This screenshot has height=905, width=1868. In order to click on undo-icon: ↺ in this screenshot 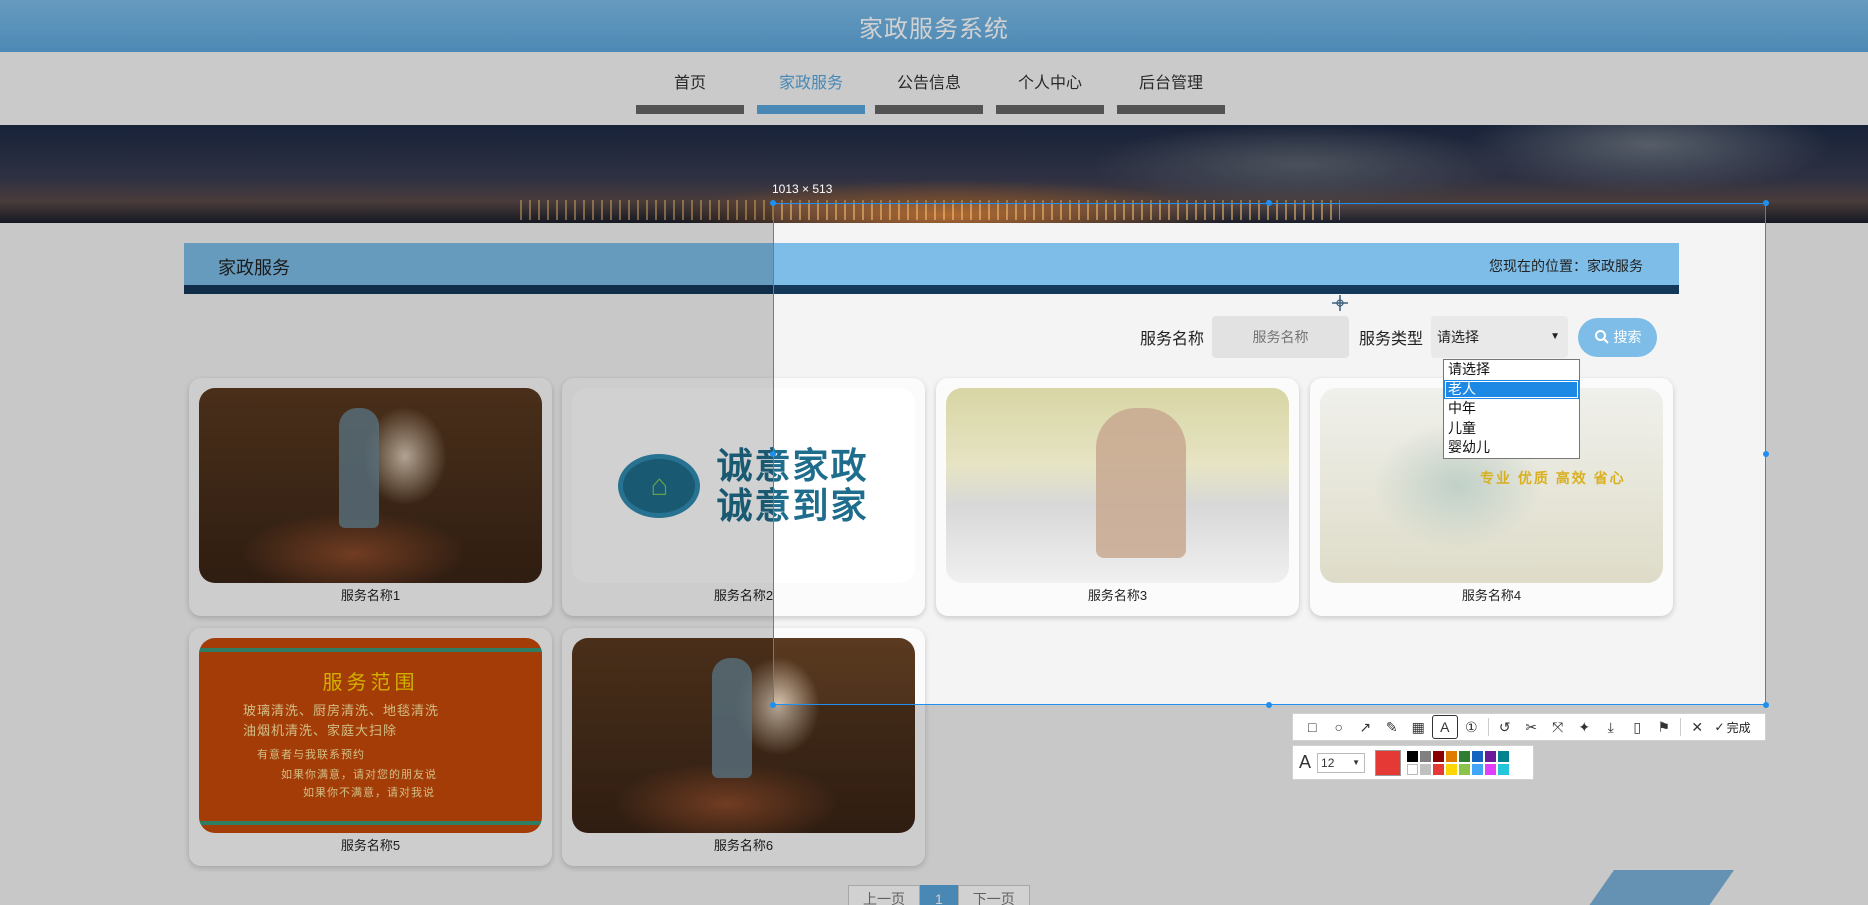, I will do `click(1505, 727)`.